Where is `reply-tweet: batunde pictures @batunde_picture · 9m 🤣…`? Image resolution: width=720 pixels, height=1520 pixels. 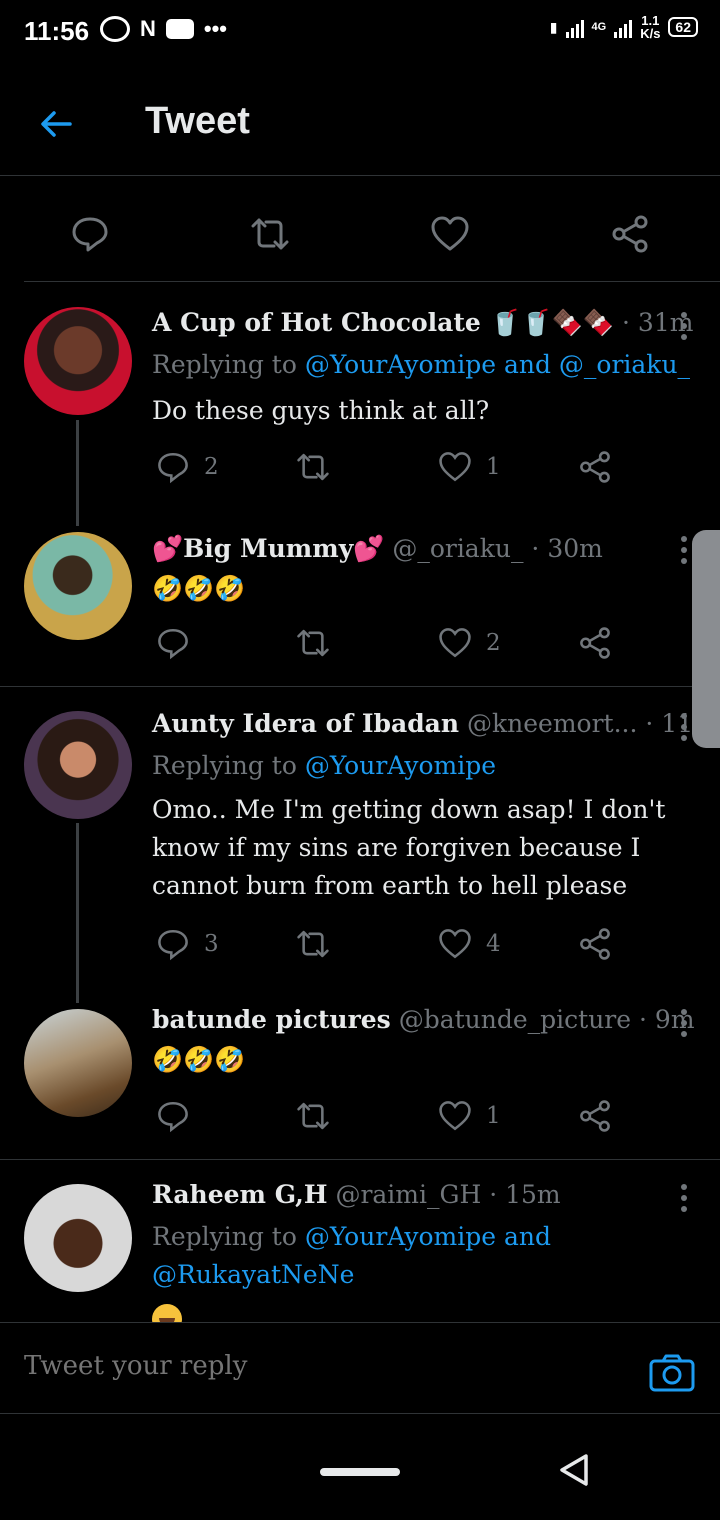
reply-tweet: batunde pictures @batunde_picture · 9m 🤣… is located at coordinates (360, 1081).